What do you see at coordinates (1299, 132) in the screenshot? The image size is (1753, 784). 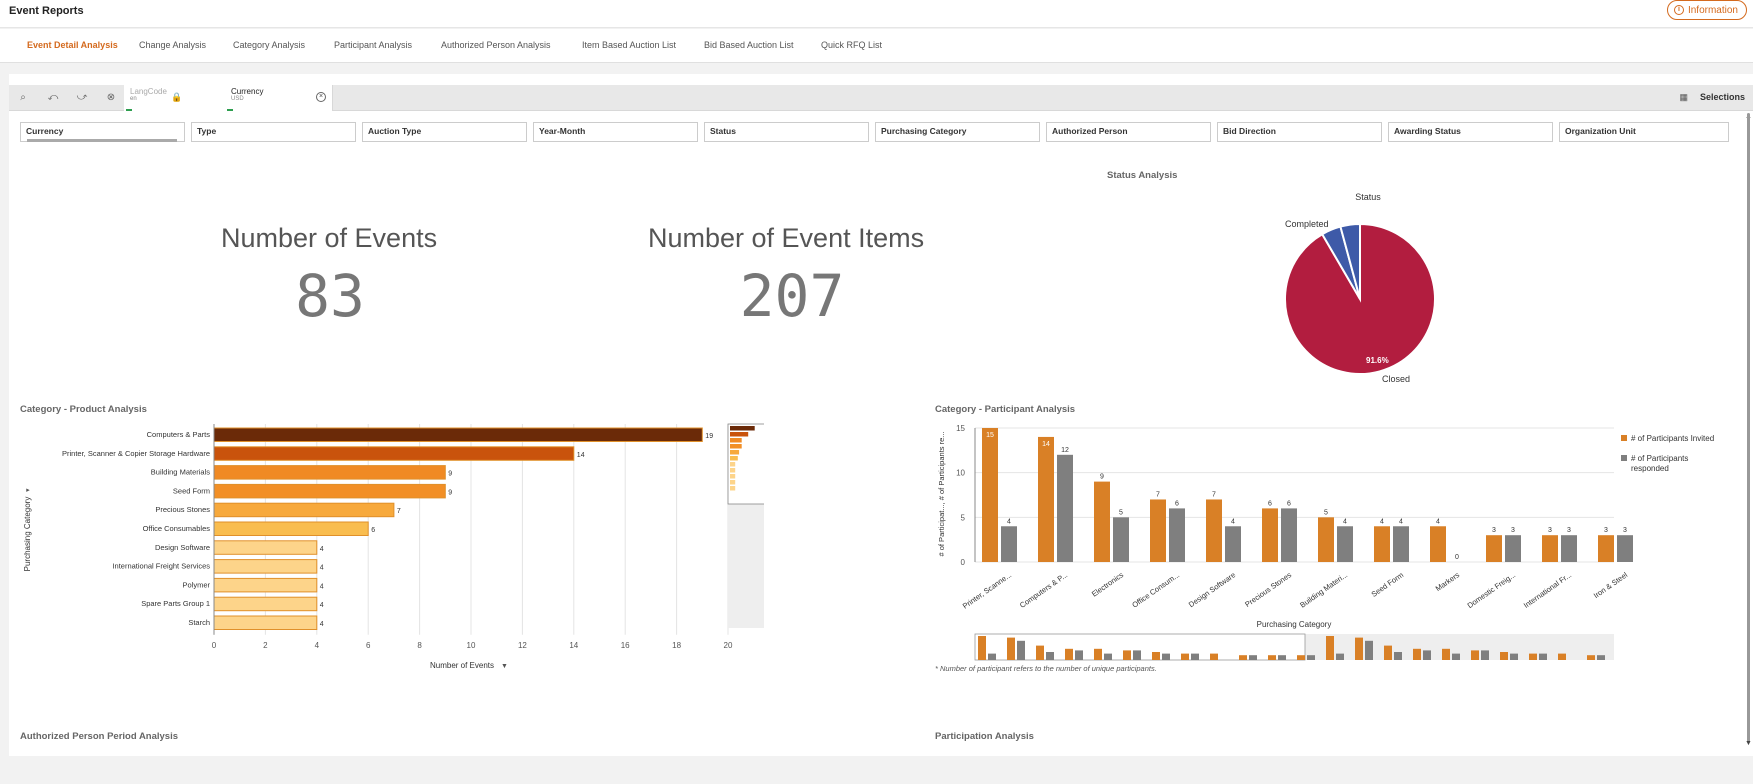 I see `filter-bid-direction: Bid Direction` at bounding box center [1299, 132].